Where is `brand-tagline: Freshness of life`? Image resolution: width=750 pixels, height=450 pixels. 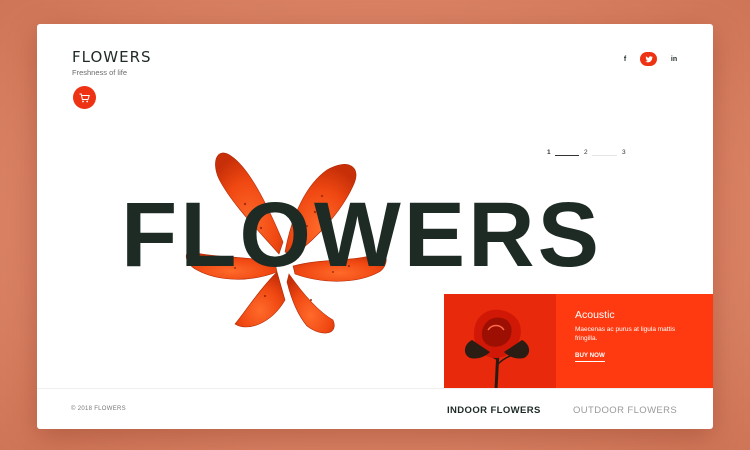 brand-tagline: Freshness of life is located at coordinates (100, 72).